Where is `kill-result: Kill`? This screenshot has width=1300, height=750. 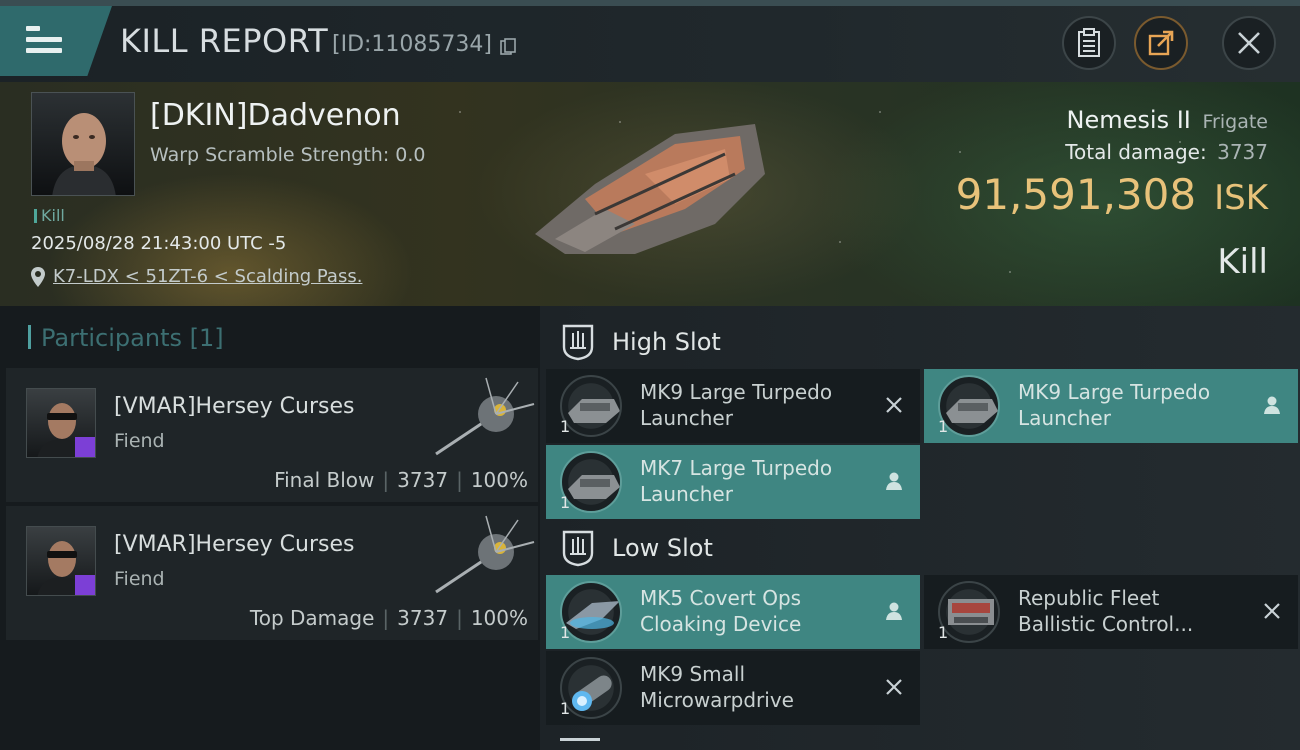 kill-result: Kill is located at coordinates (1242, 262).